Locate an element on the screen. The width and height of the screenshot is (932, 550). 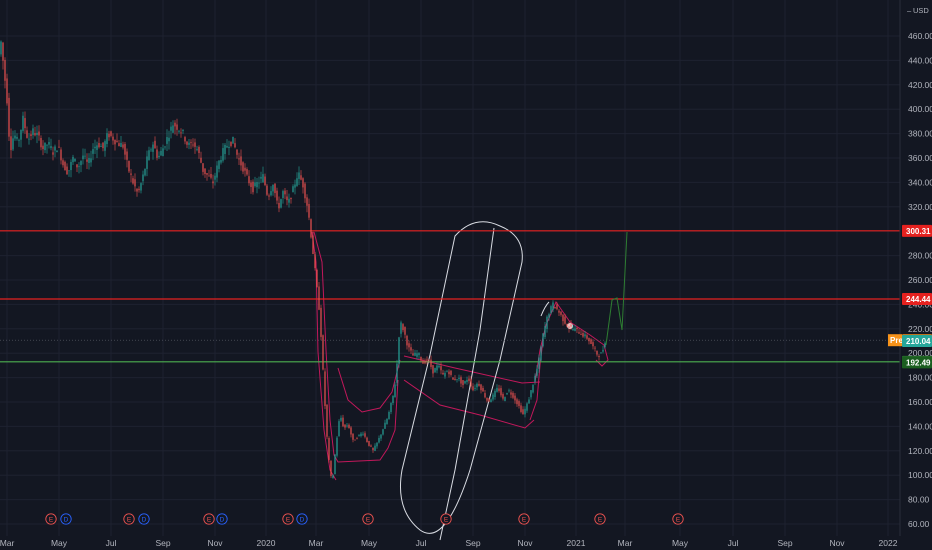
pre-badge-prefix: Pre is located at coordinates (896, 340).